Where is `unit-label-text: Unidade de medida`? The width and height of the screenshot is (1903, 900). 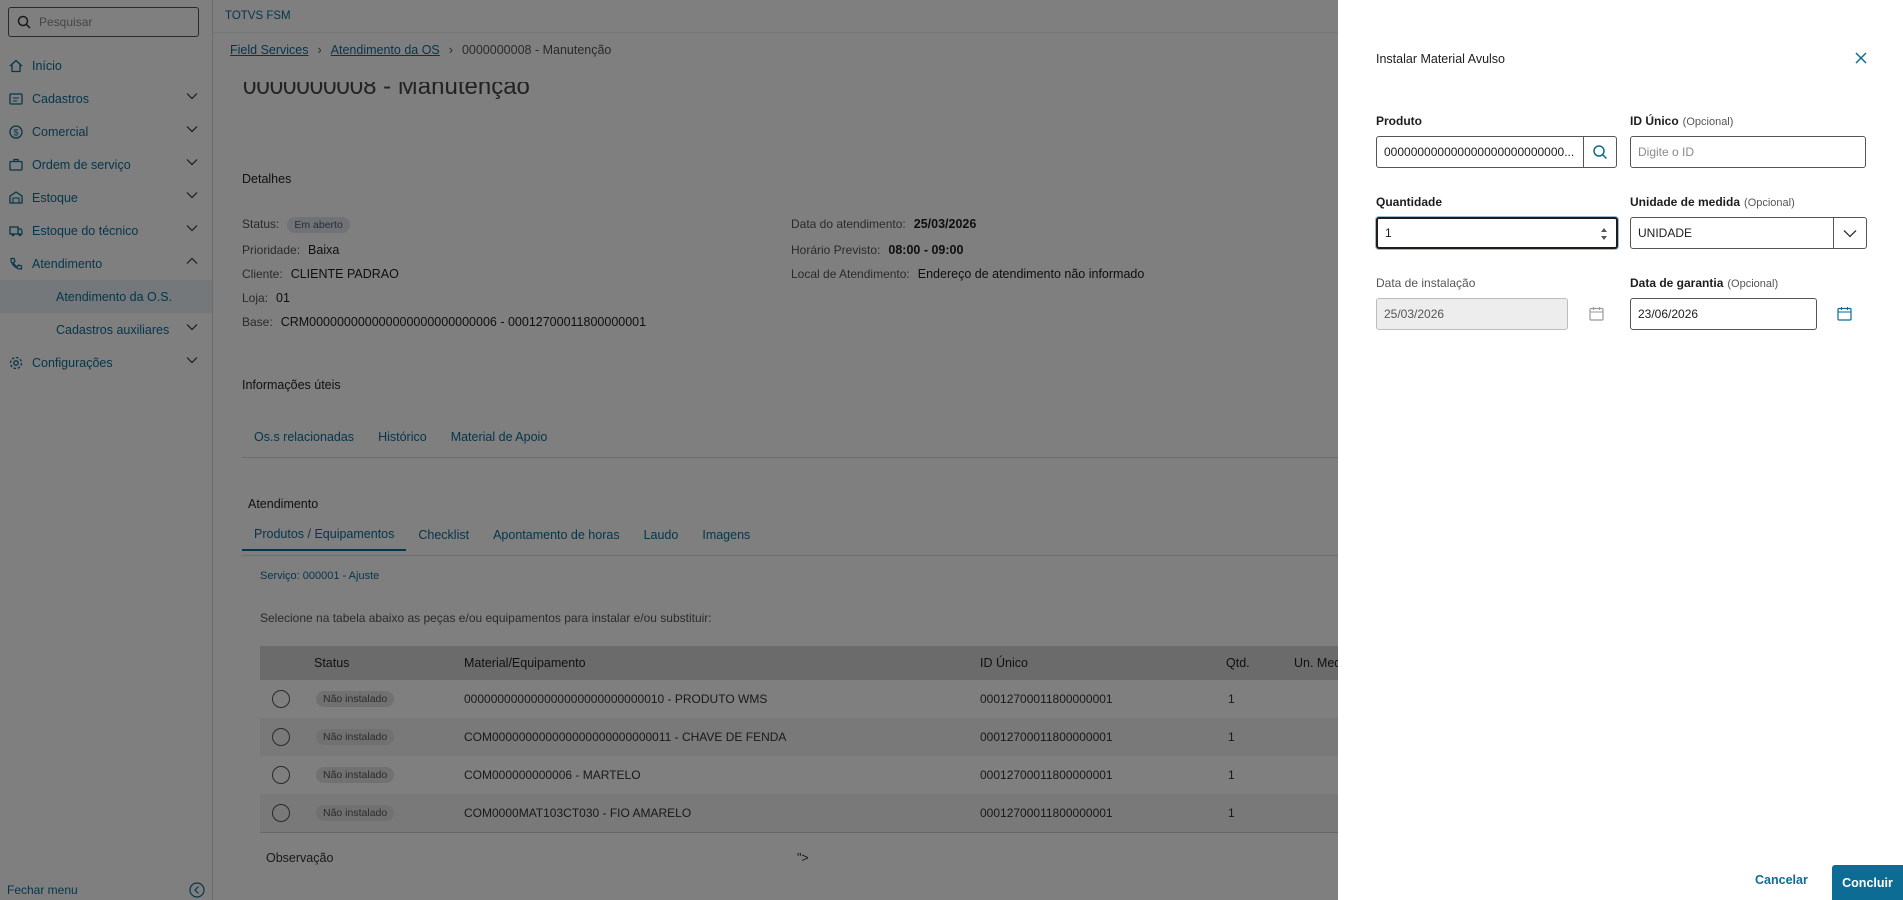 unit-label-text: Unidade de medida is located at coordinates (1685, 202).